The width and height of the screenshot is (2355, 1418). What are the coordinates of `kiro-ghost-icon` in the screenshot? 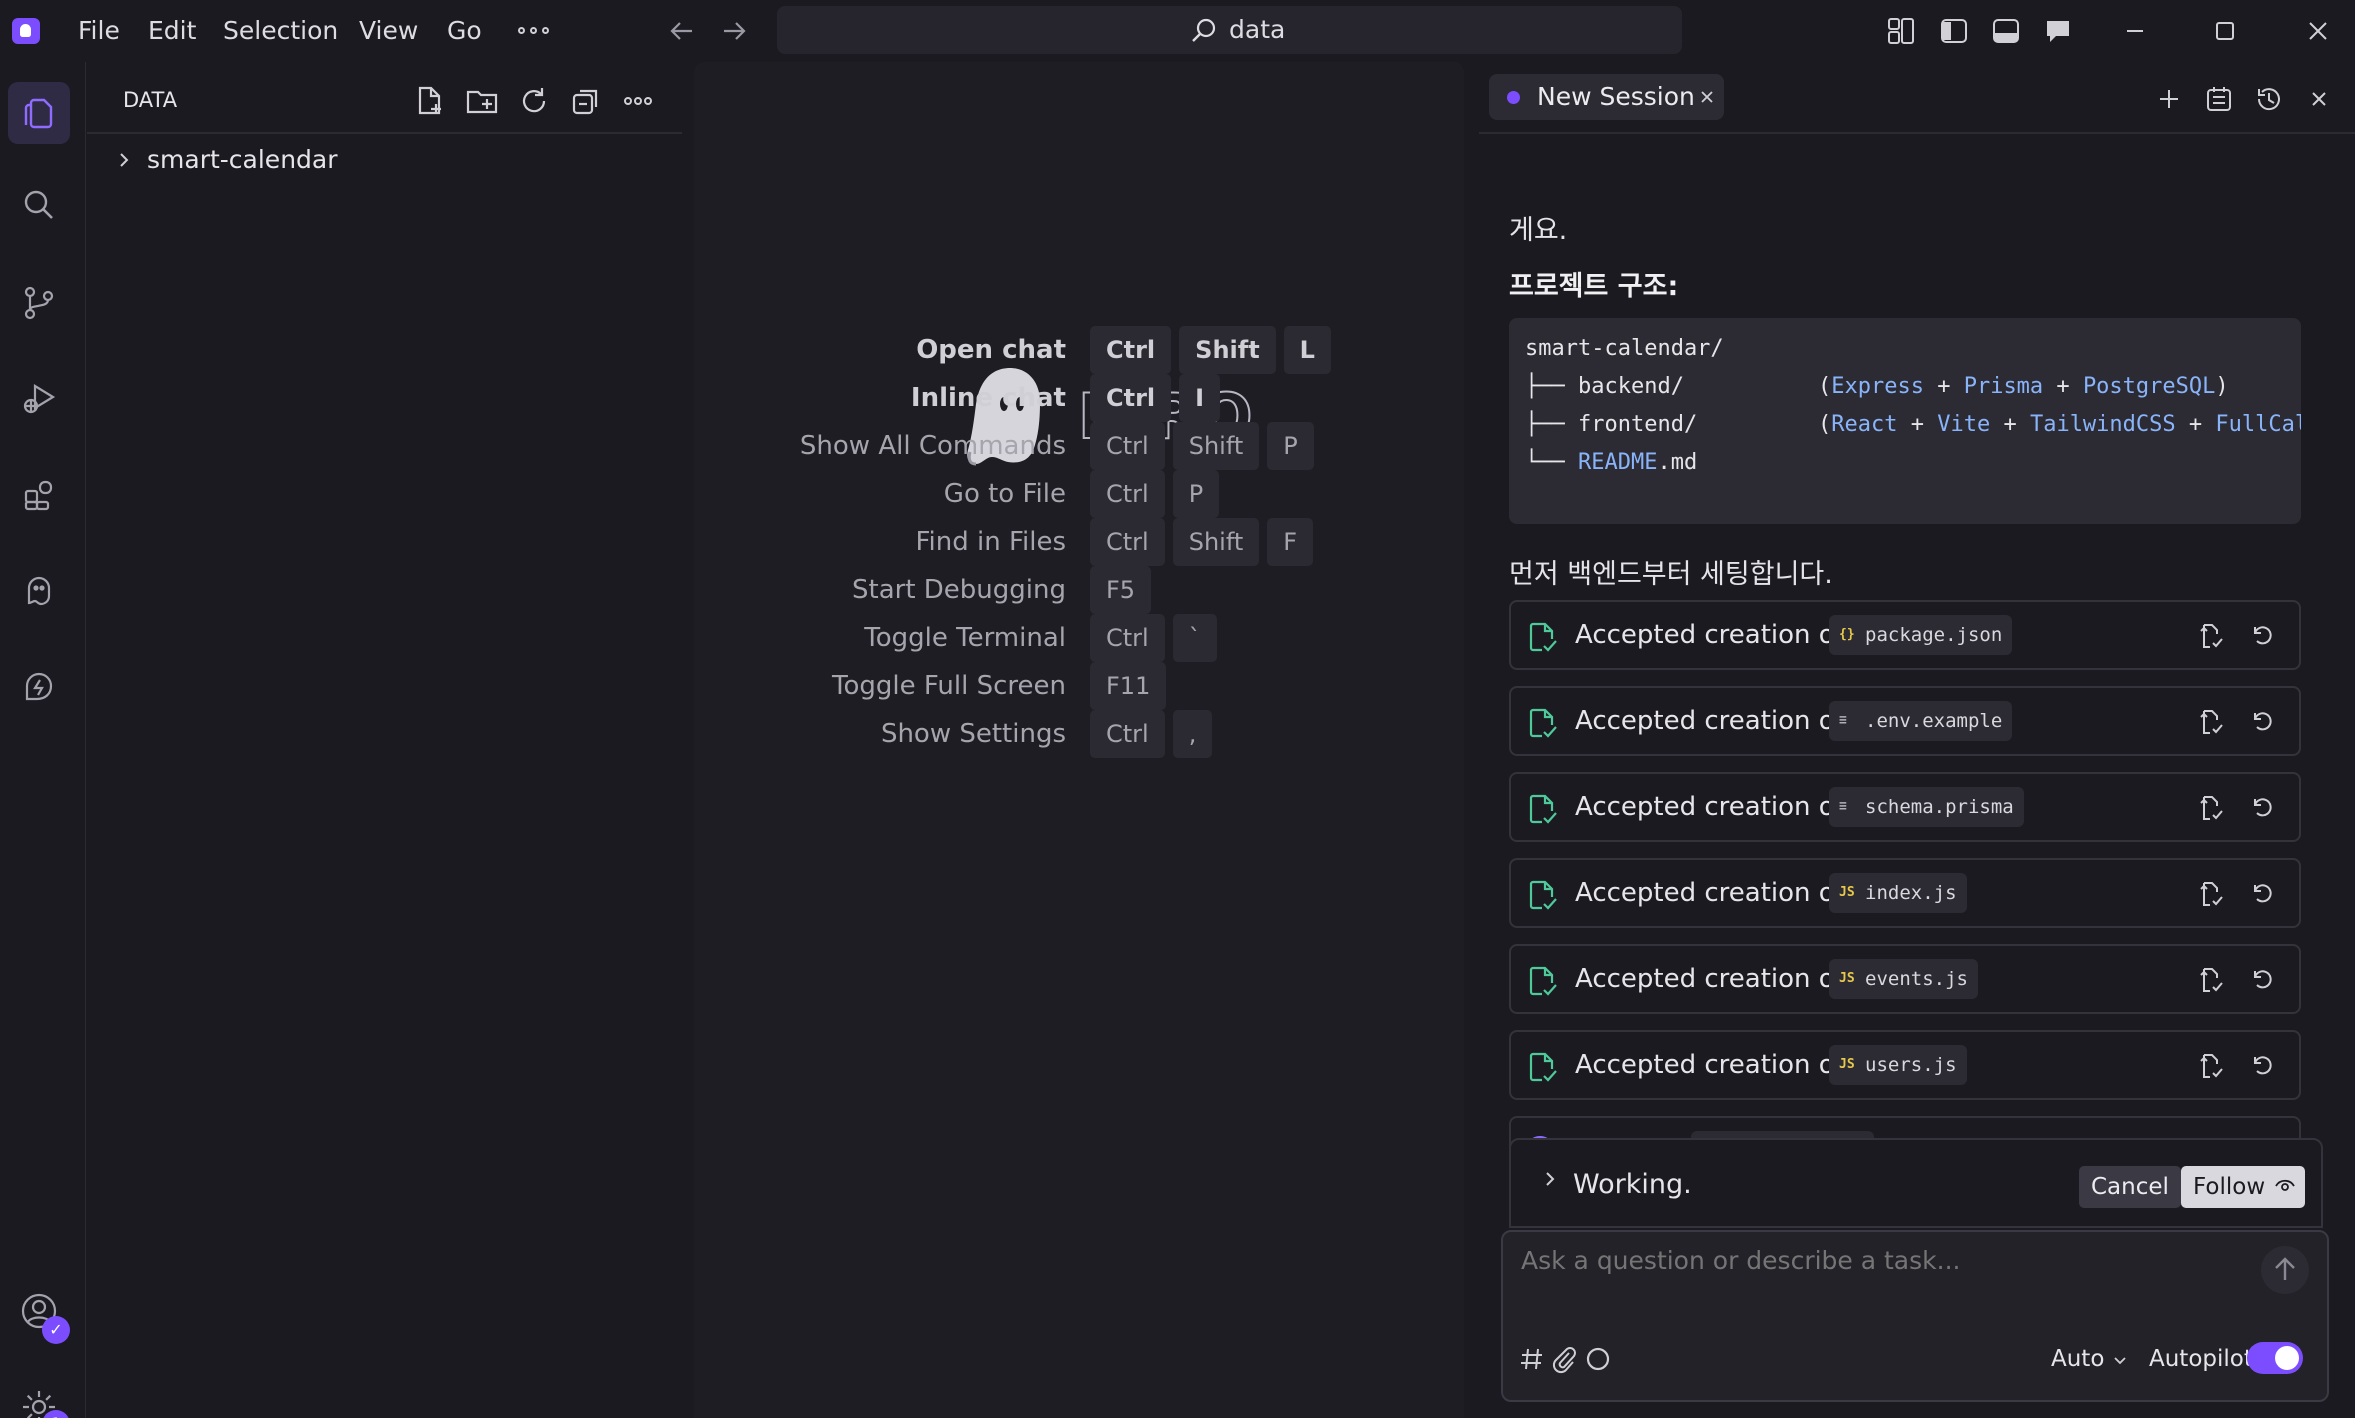 It's located at (39, 591).